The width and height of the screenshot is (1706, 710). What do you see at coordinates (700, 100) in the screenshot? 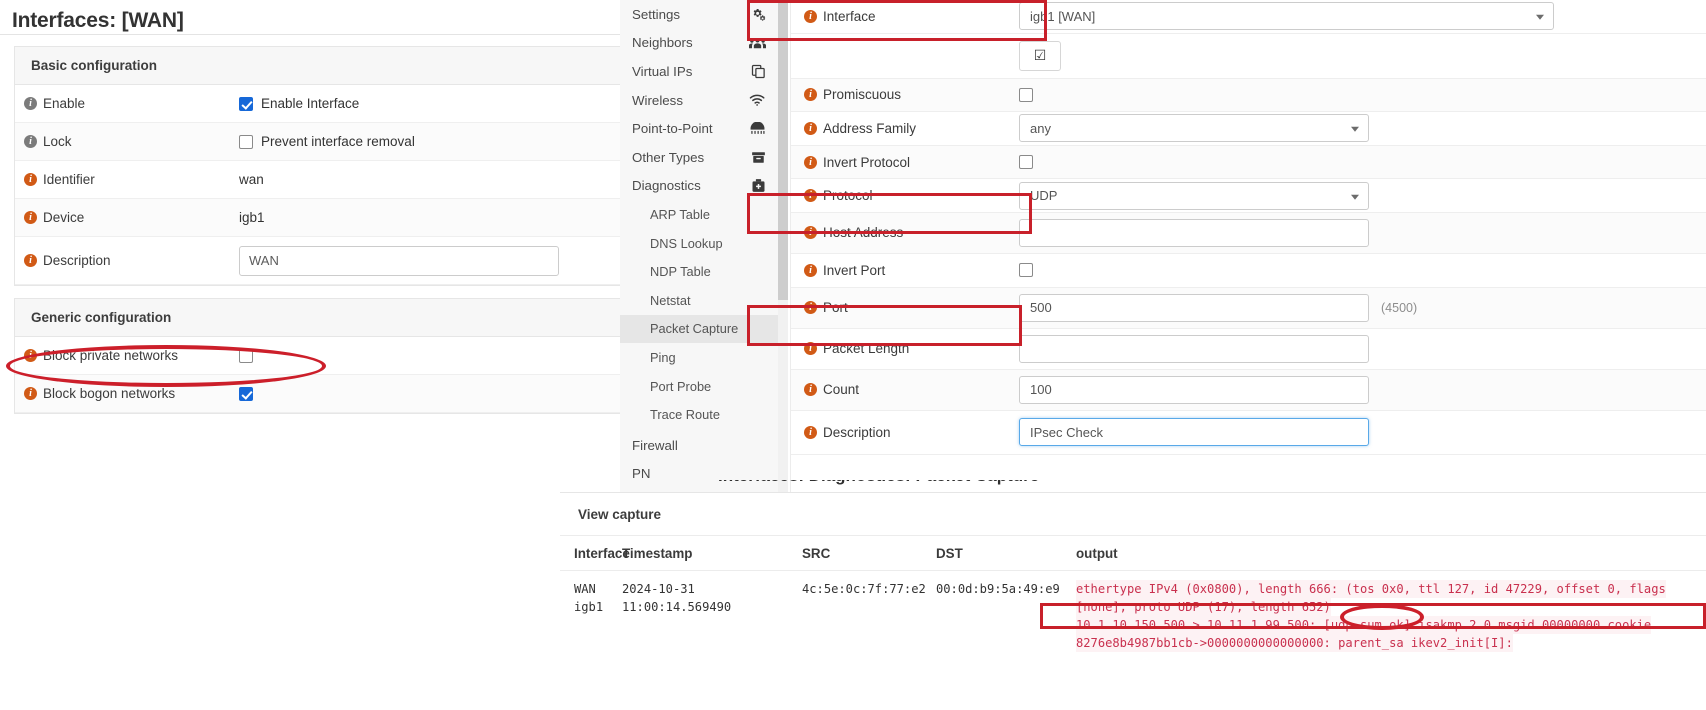
I see `nav-item-wireless: Wireless` at bounding box center [700, 100].